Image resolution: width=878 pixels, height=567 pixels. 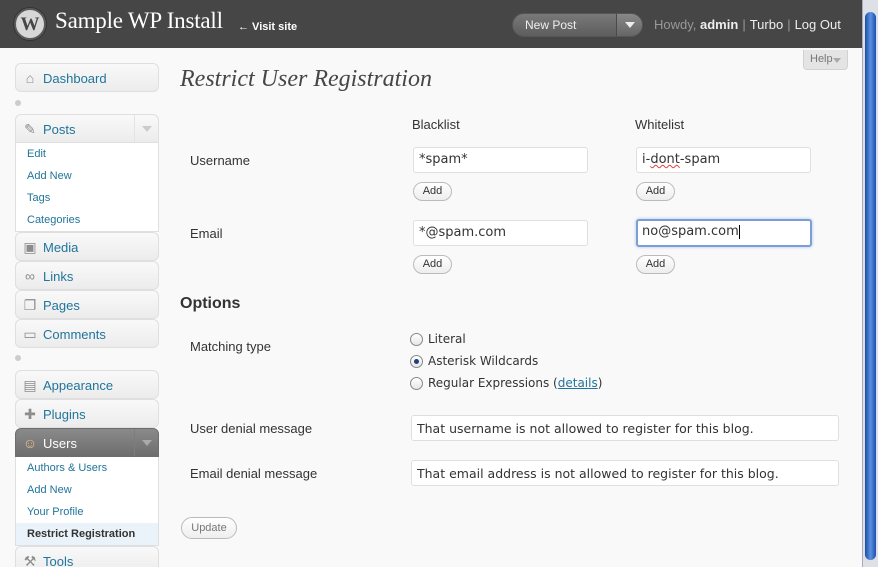 What do you see at coordinates (629, 25) in the screenshot?
I see `chevron-down-icon` at bounding box center [629, 25].